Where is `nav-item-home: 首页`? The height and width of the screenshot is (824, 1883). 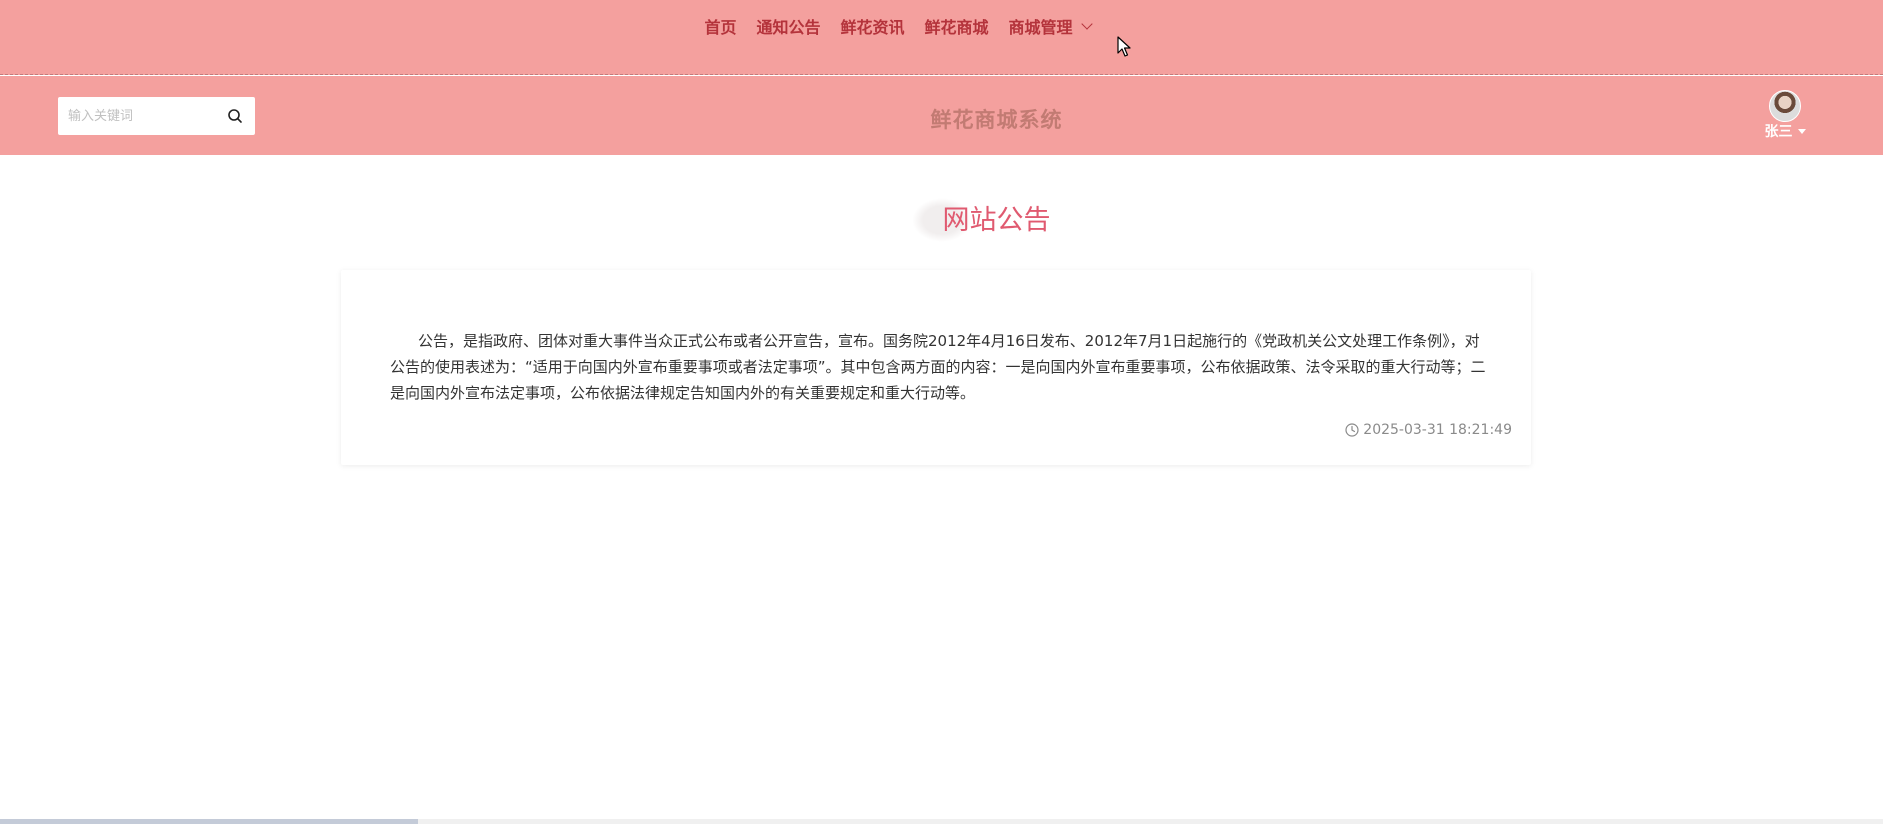
nav-item-home: 首页 is located at coordinates (720, 26).